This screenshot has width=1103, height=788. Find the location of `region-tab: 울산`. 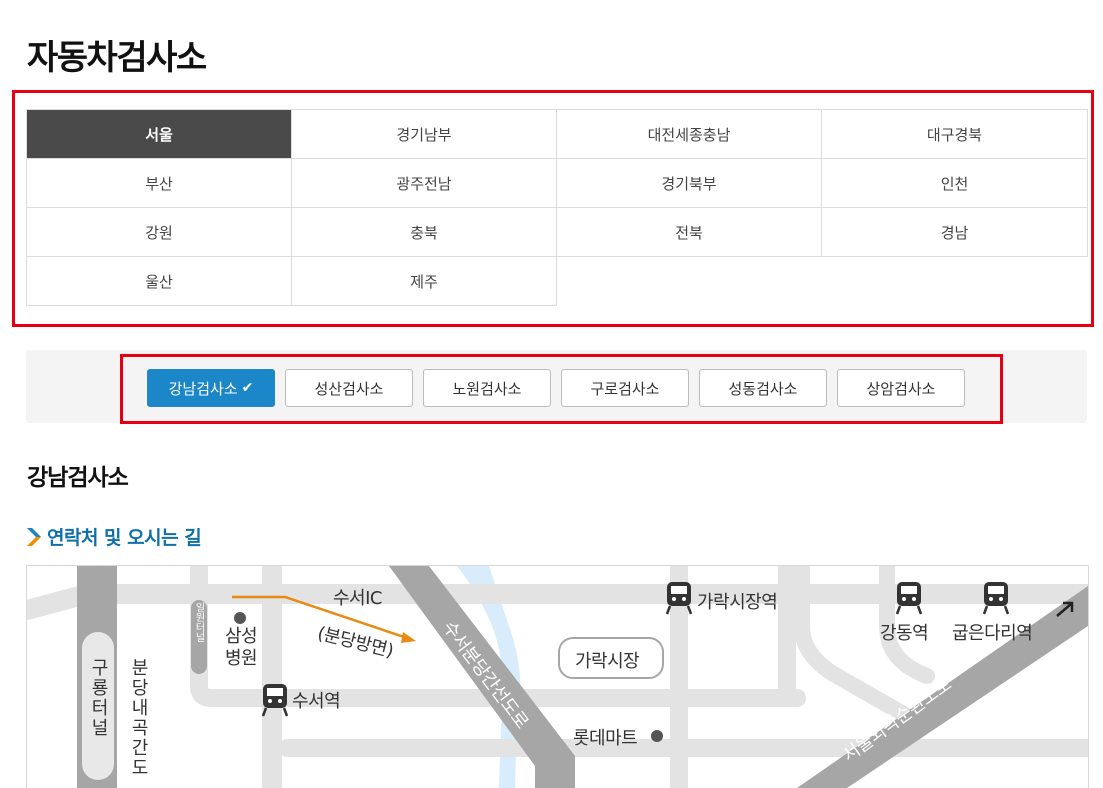

region-tab: 울산 is located at coordinates (159, 281).